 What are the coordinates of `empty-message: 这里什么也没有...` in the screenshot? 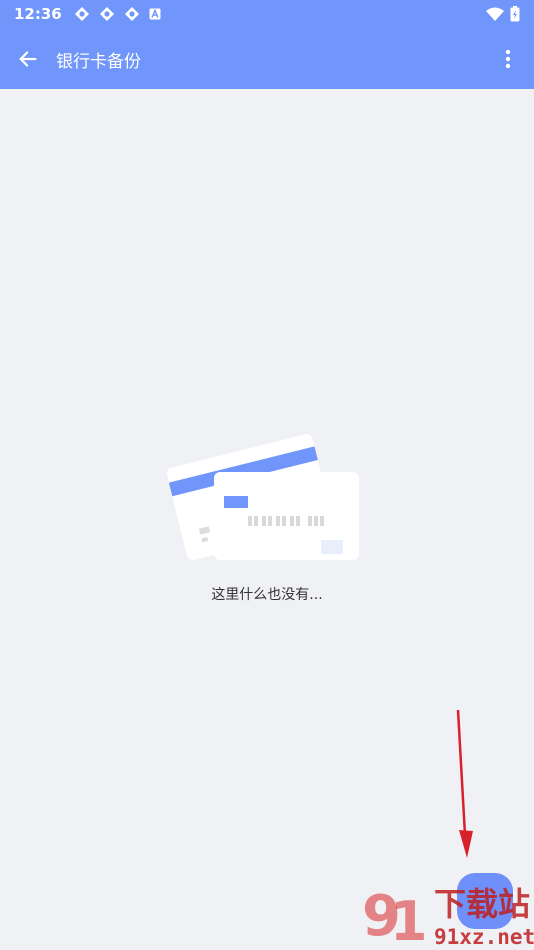 It's located at (267, 595).